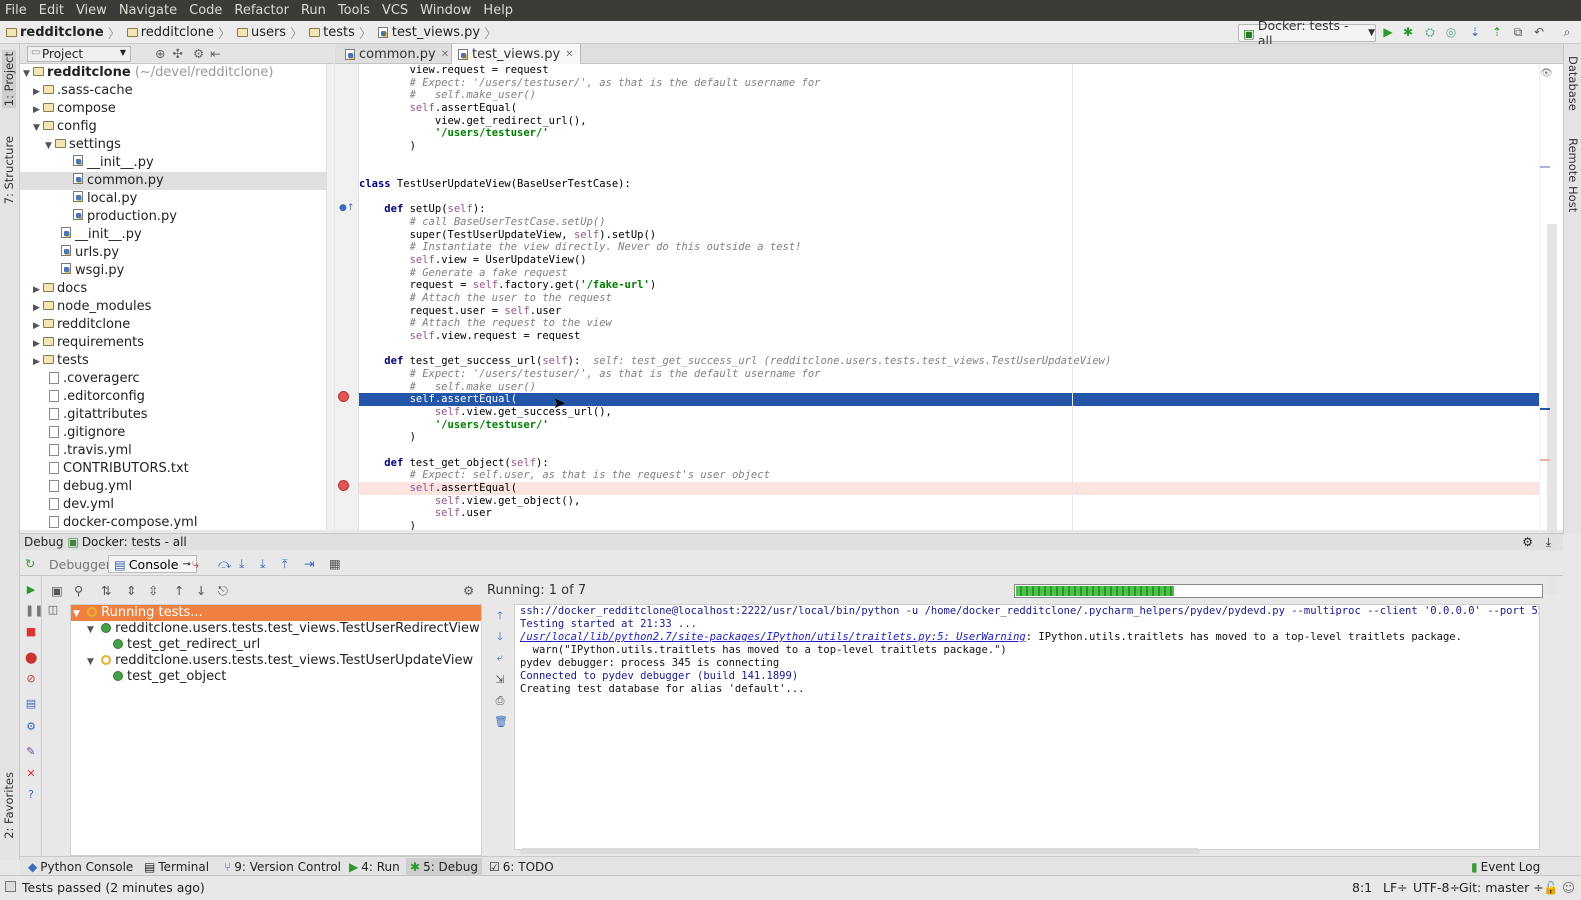 This screenshot has width=1581, height=900. Describe the element at coordinates (106, 590) in the screenshot. I see `sort-icon: ⇅` at that location.